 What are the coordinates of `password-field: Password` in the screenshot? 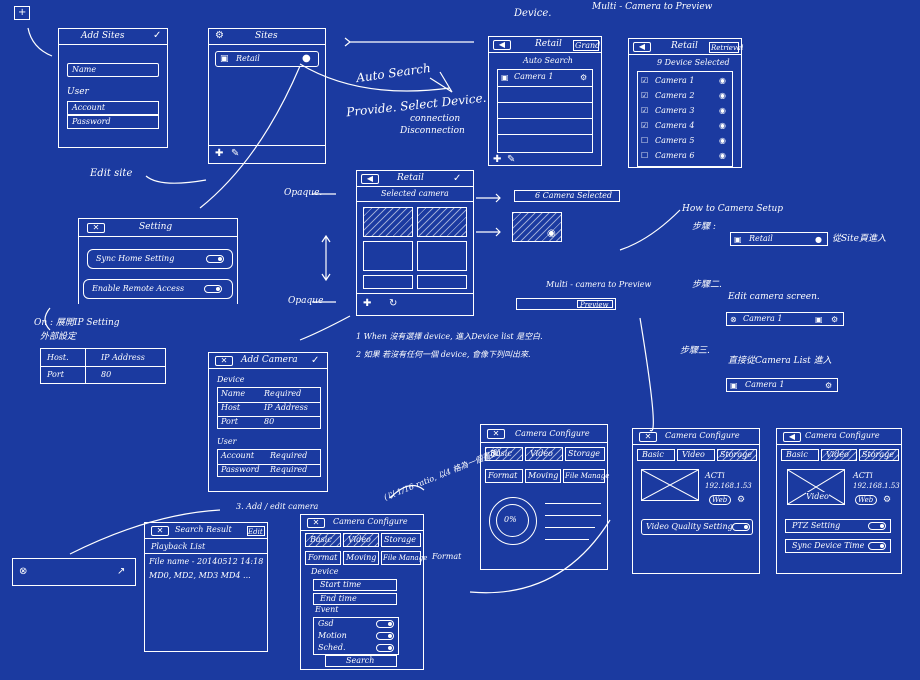 It's located at (113, 122).